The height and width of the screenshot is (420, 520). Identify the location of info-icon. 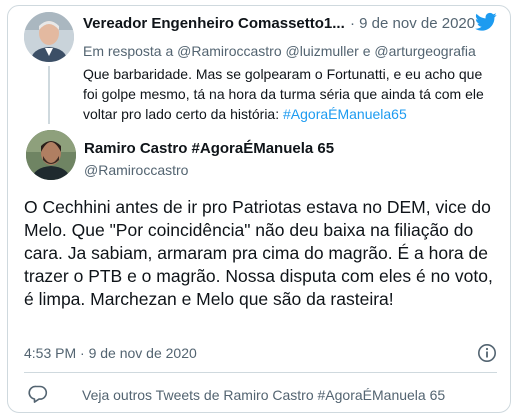
(487, 353).